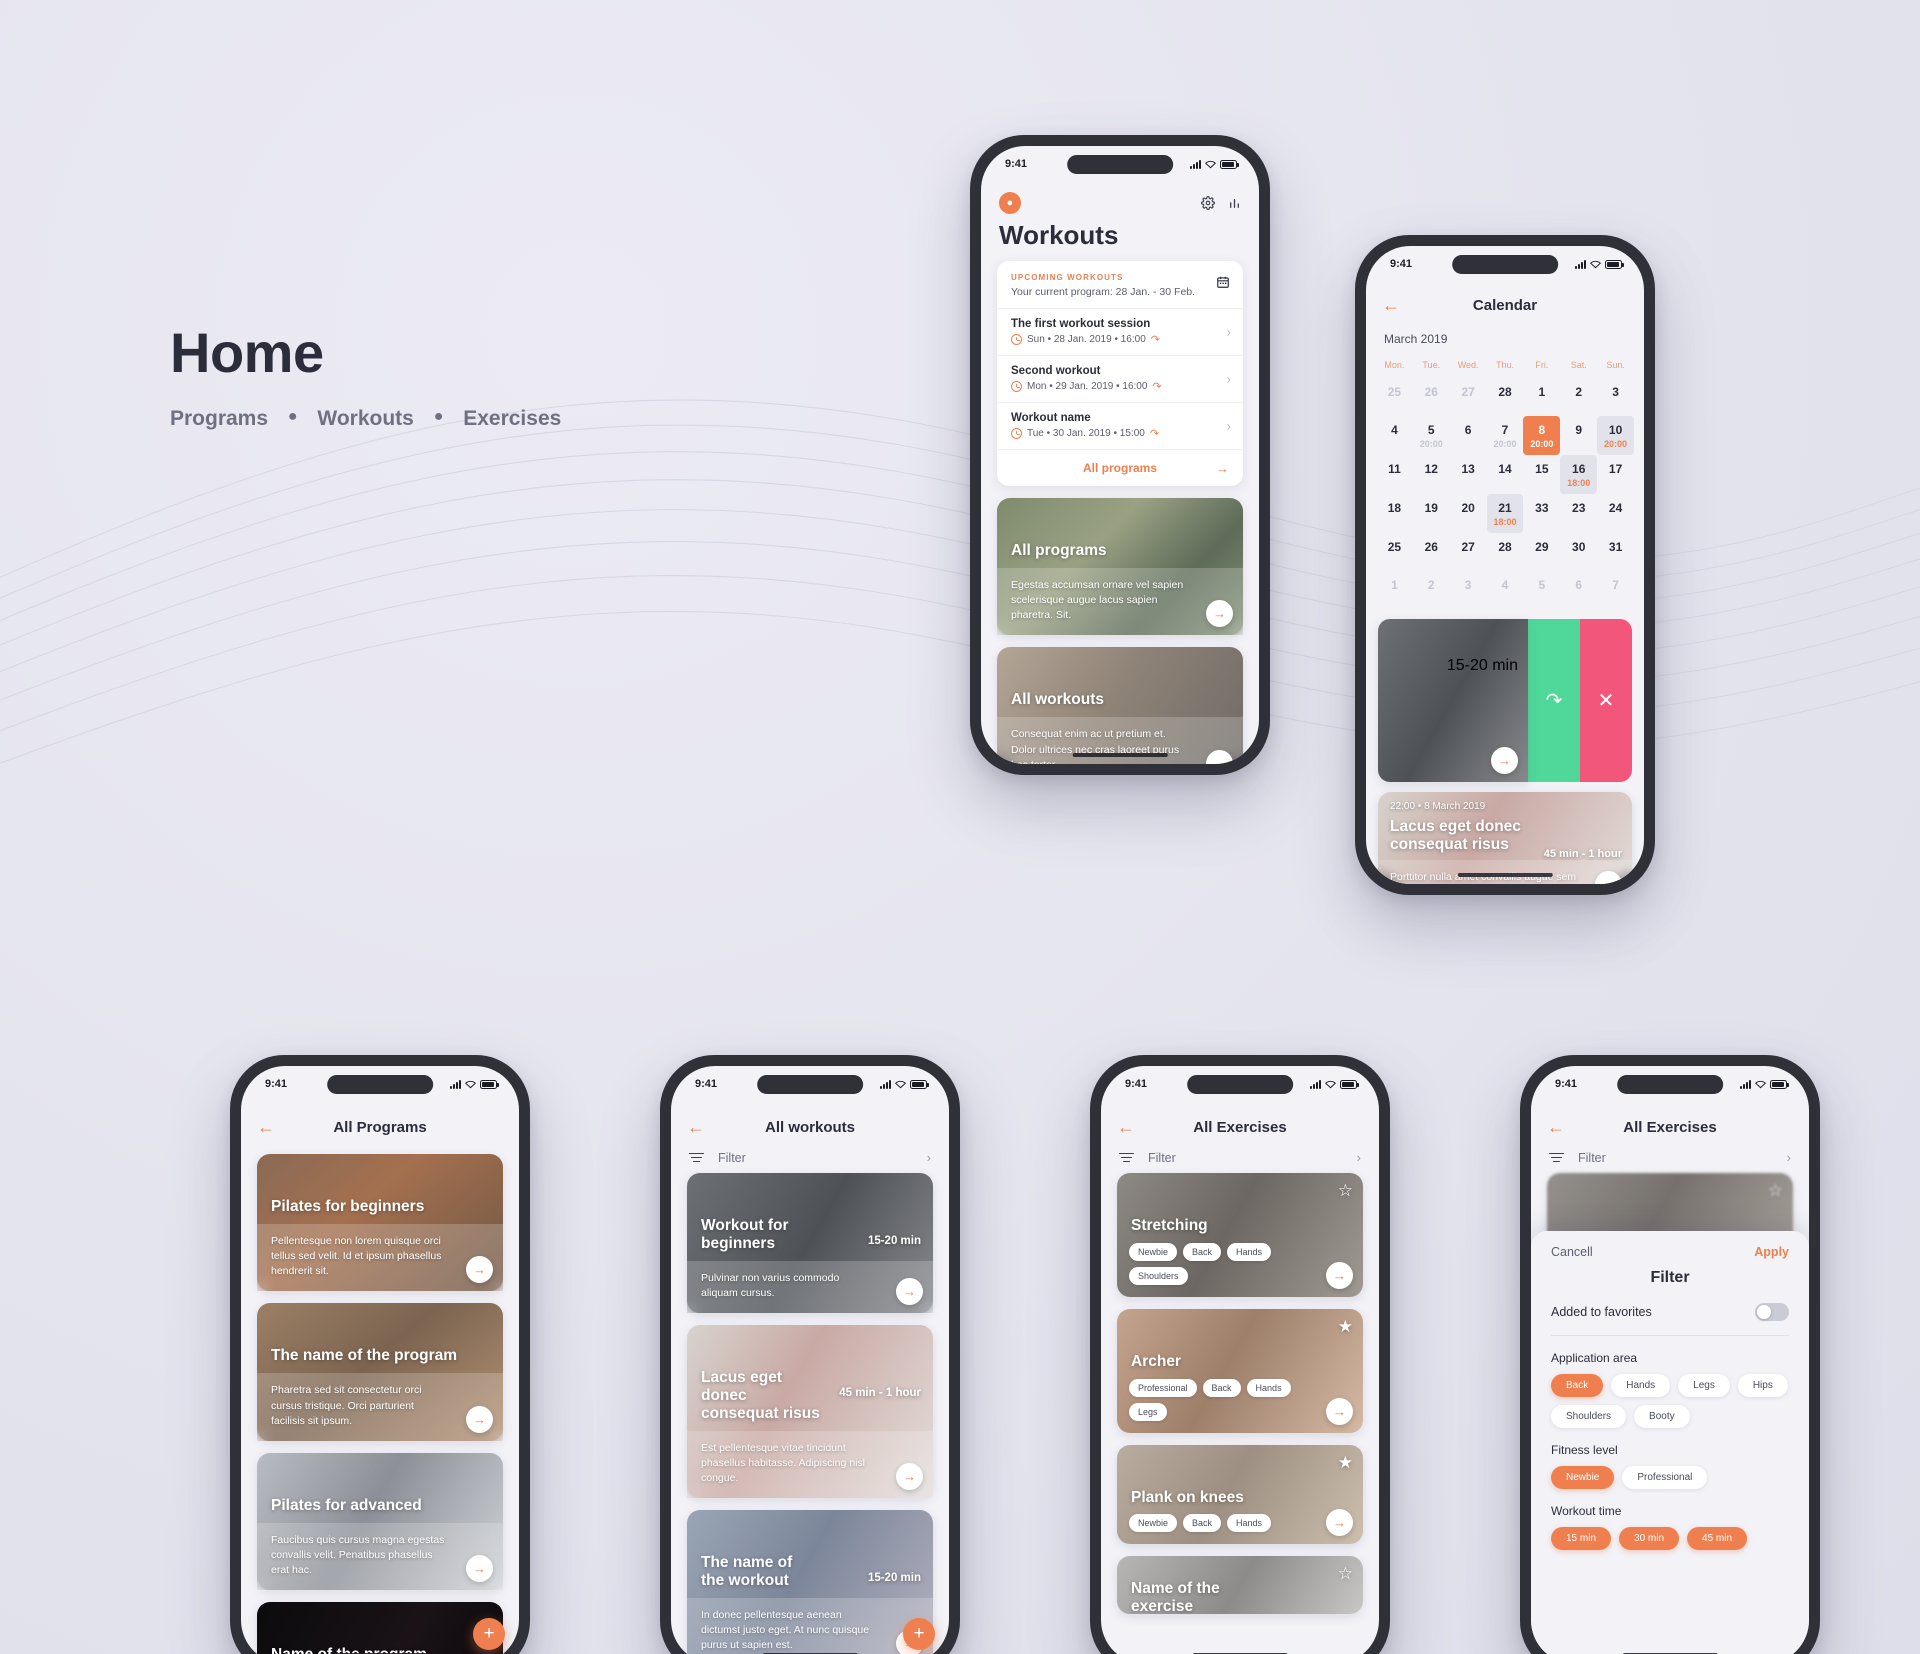 This screenshot has height=1654, width=1920. What do you see at coordinates (1468, 513) in the screenshot?
I see `calendar-day-cell: 20` at bounding box center [1468, 513].